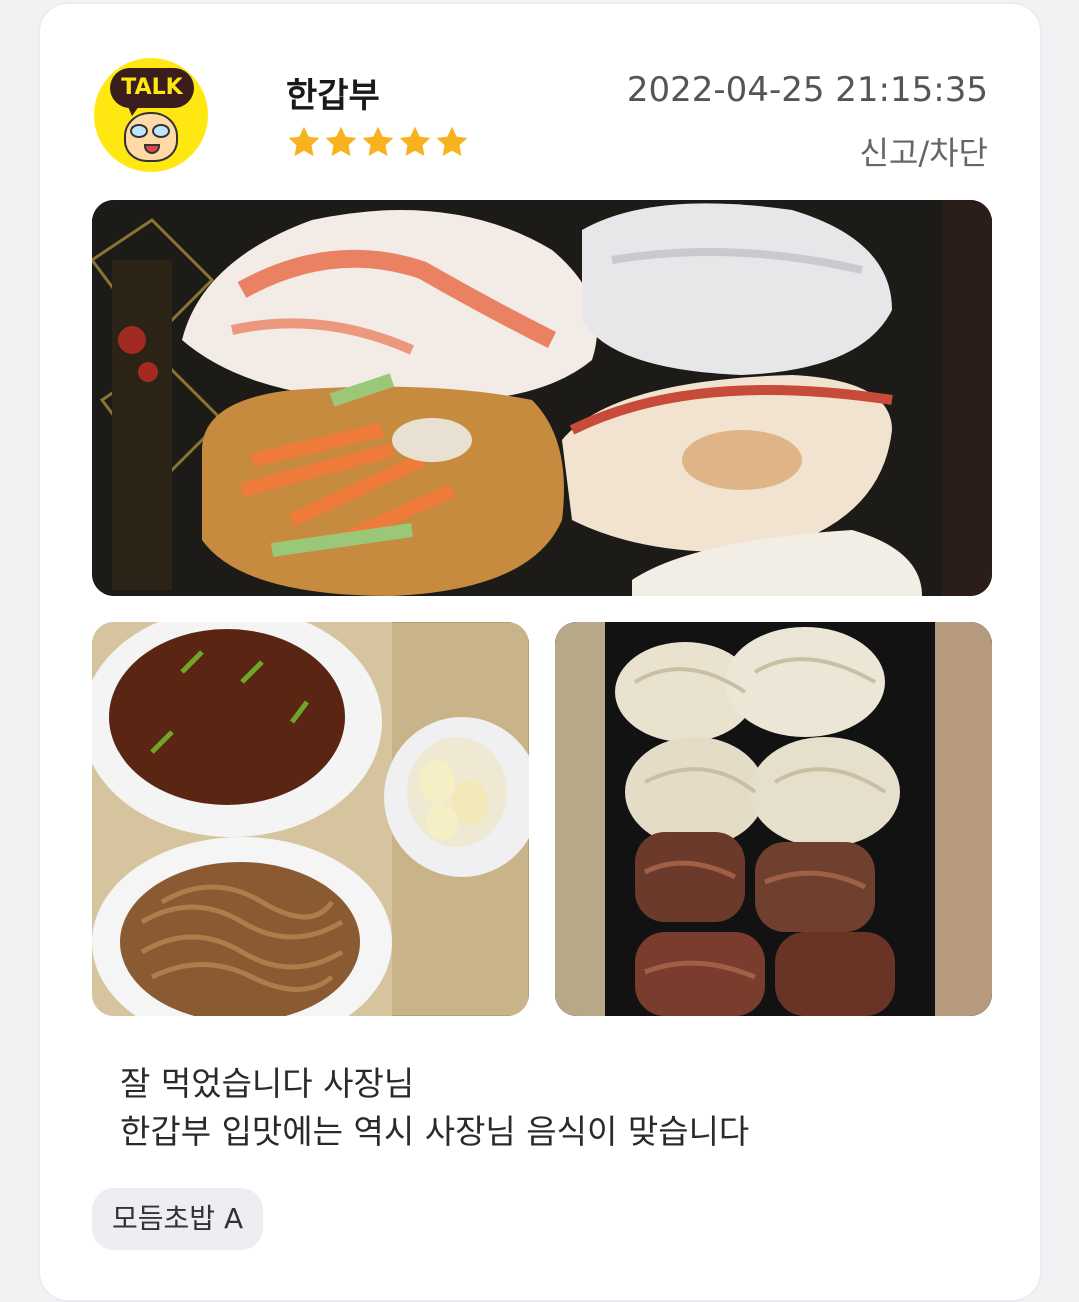  What do you see at coordinates (151, 137) in the screenshot?
I see `character-face-icon` at bounding box center [151, 137].